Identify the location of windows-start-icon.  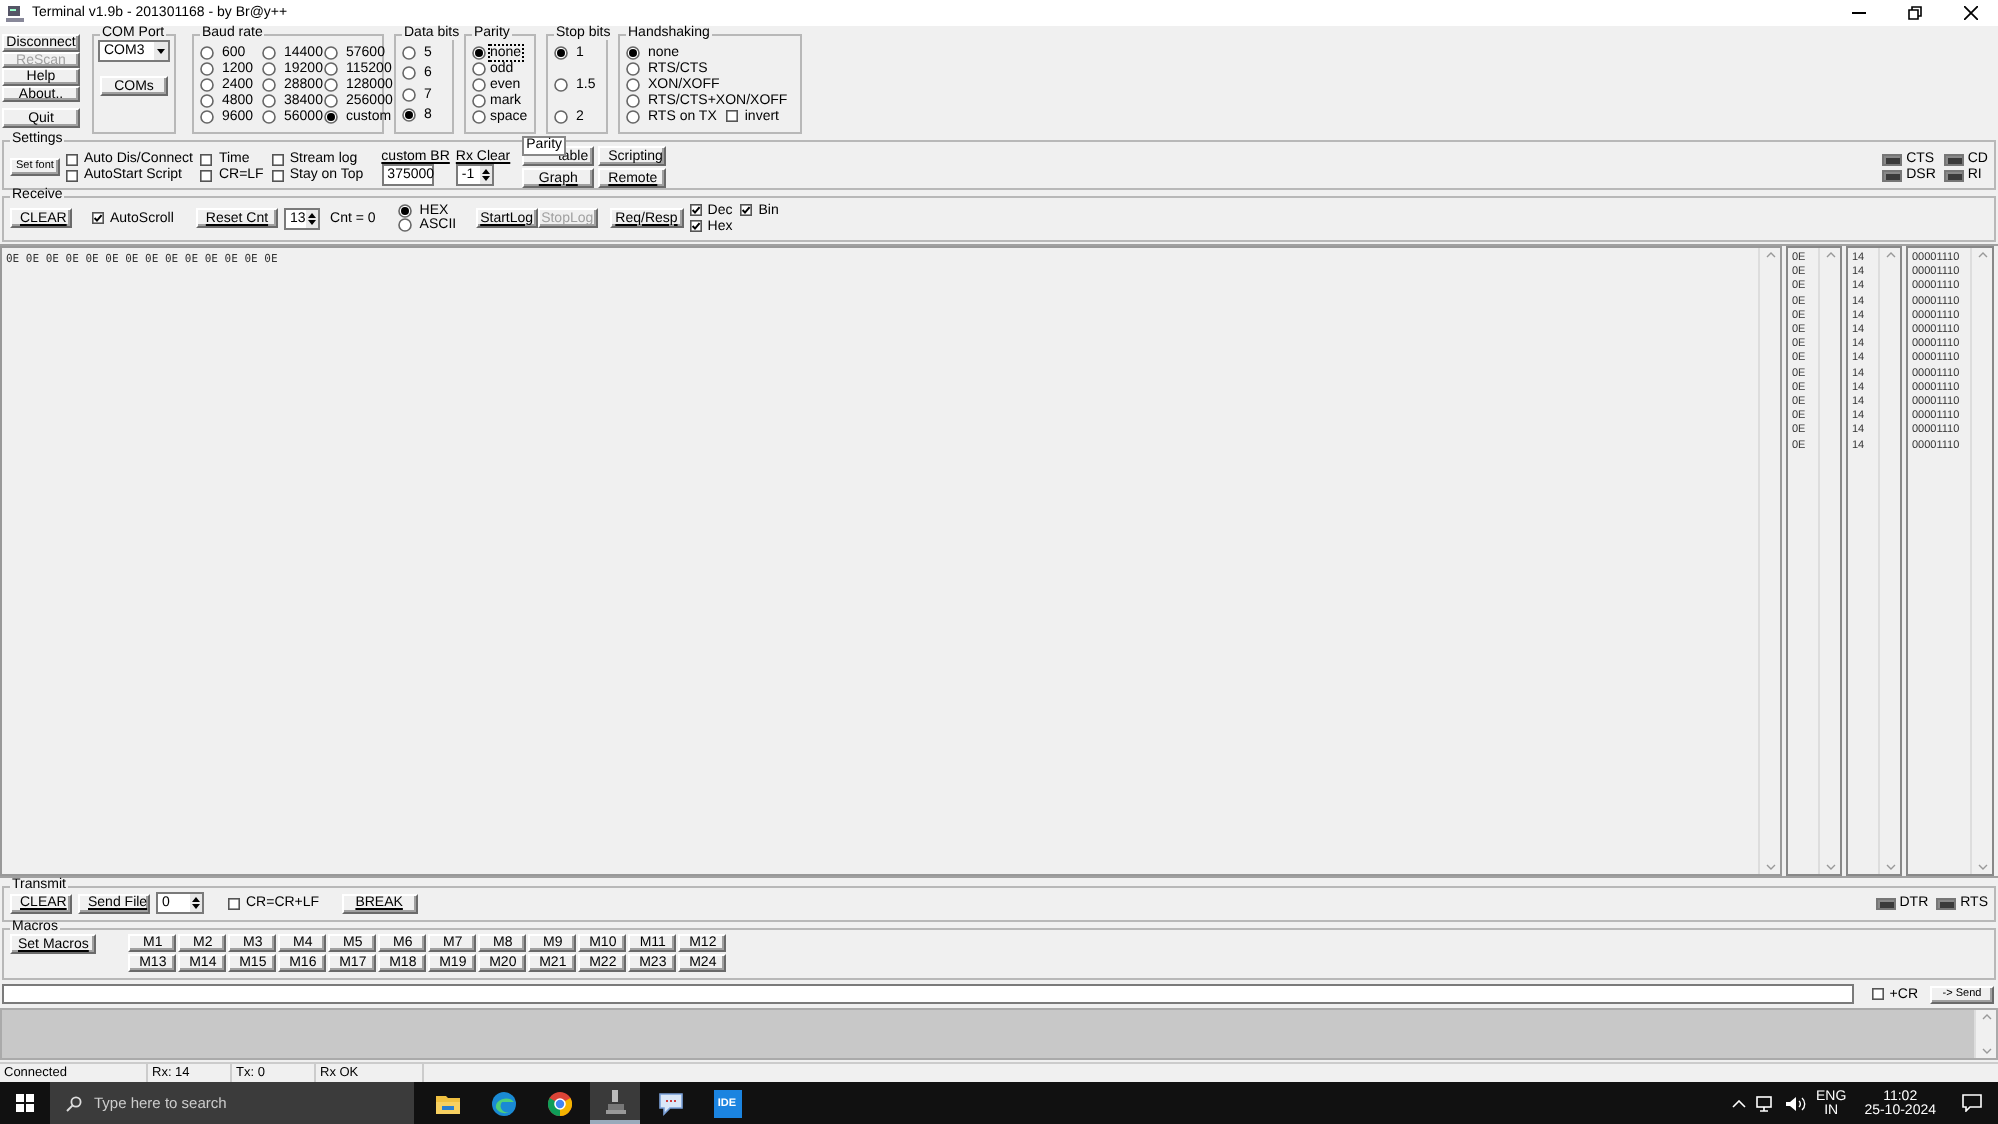
(25, 1103).